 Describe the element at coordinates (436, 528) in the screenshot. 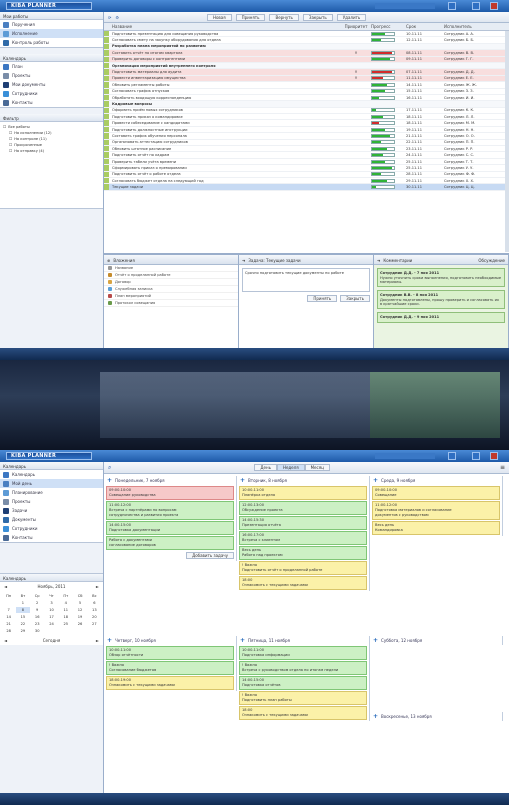

I see `calendar-event: Весь день Командировка` at that location.